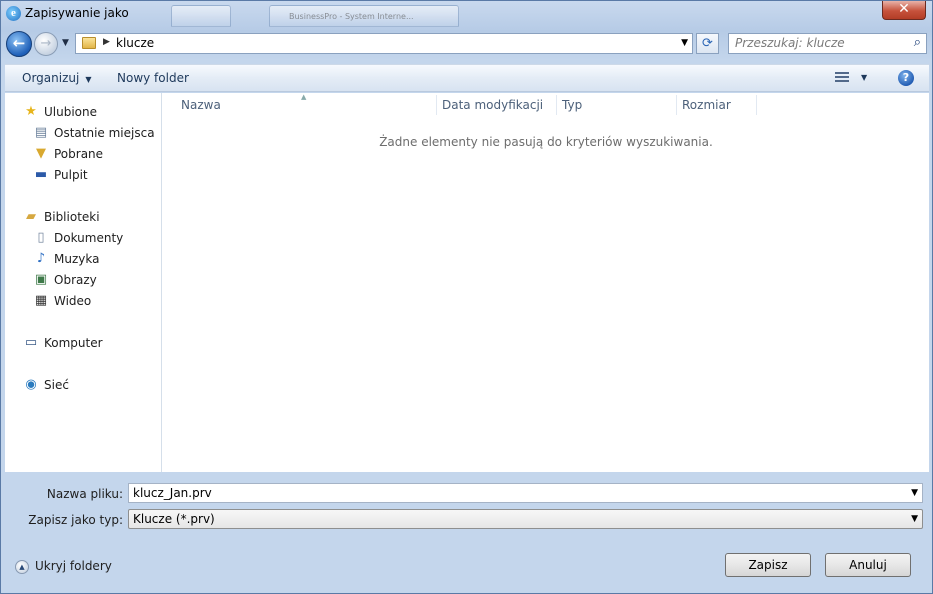 This screenshot has width=933, height=594. I want to click on internet-explorer-icon: e, so click(13, 13).